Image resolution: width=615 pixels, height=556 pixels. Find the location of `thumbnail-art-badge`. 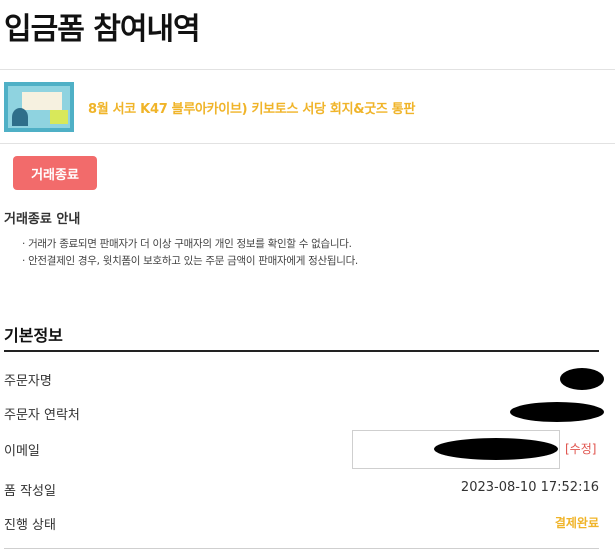

thumbnail-art-badge is located at coordinates (59, 117).